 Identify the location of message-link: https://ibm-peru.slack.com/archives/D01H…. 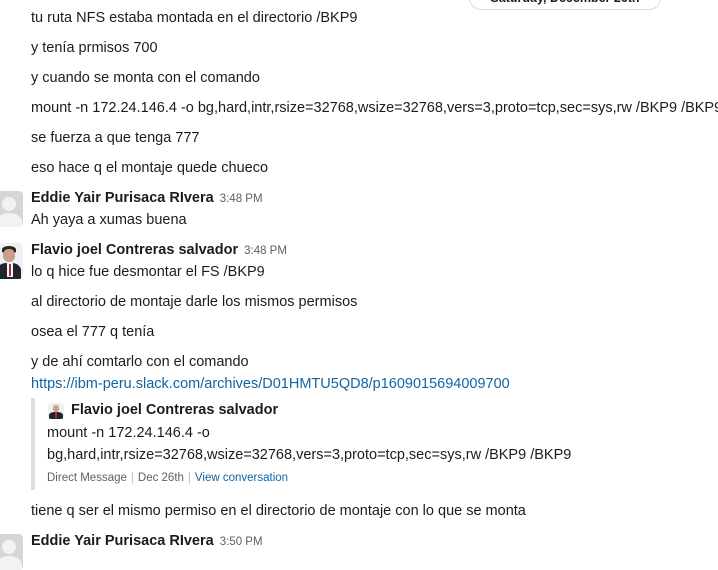
(270, 384).